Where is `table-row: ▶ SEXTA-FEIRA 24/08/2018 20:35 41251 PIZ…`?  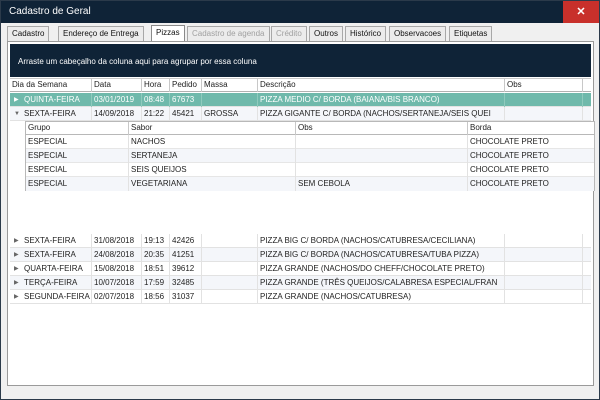
table-row: ▶ SEXTA-FEIRA 24/08/2018 20:35 41251 PIZ… is located at coordinates (300, 255).